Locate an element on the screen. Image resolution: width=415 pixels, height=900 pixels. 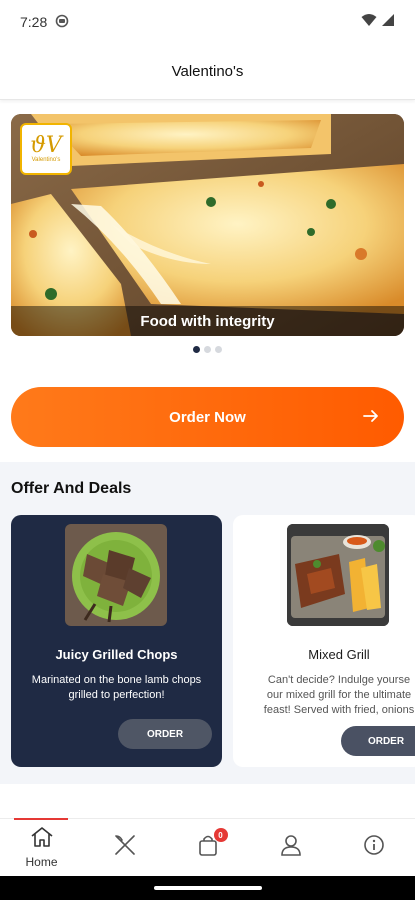
deal-description-line: Can't decide? Indulge yourse is located at coordinates (339, 680).